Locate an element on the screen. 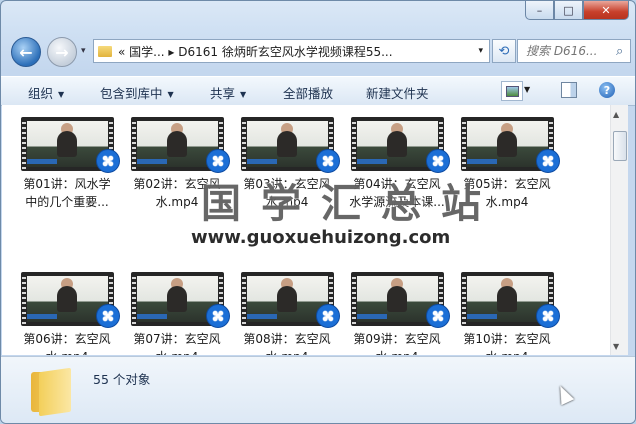  include-in-library-menu: 包含到库中 ▼ is located at coordinates (137, 92).